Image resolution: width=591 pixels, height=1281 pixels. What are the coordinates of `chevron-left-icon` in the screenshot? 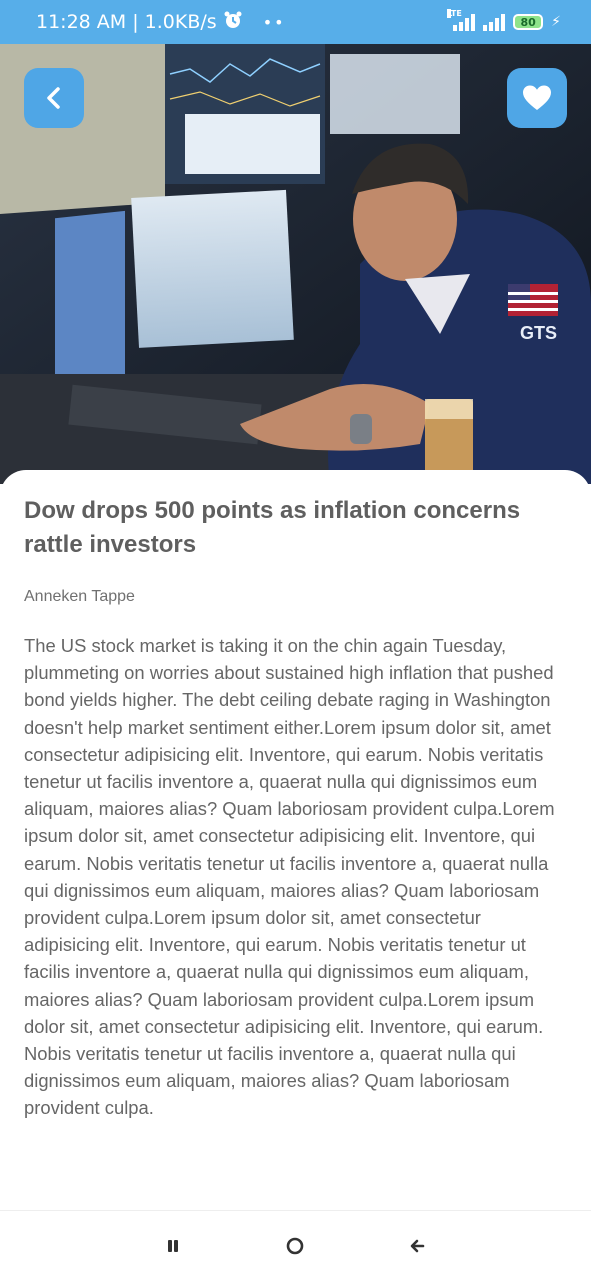 It's located at (53, 98).